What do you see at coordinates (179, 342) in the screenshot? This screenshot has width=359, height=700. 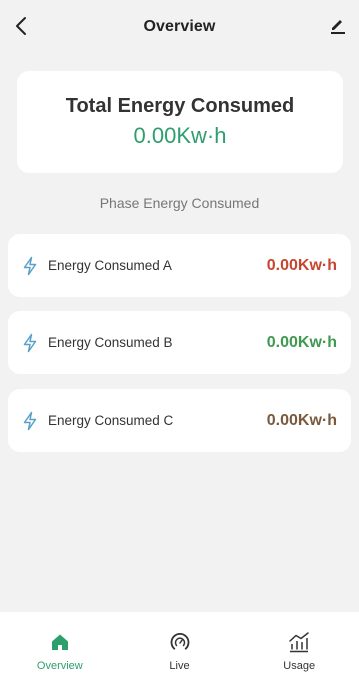 I see `phase-b-card: Energy Consumed B 0.00Kw·h` at bounding box center [179, 342].